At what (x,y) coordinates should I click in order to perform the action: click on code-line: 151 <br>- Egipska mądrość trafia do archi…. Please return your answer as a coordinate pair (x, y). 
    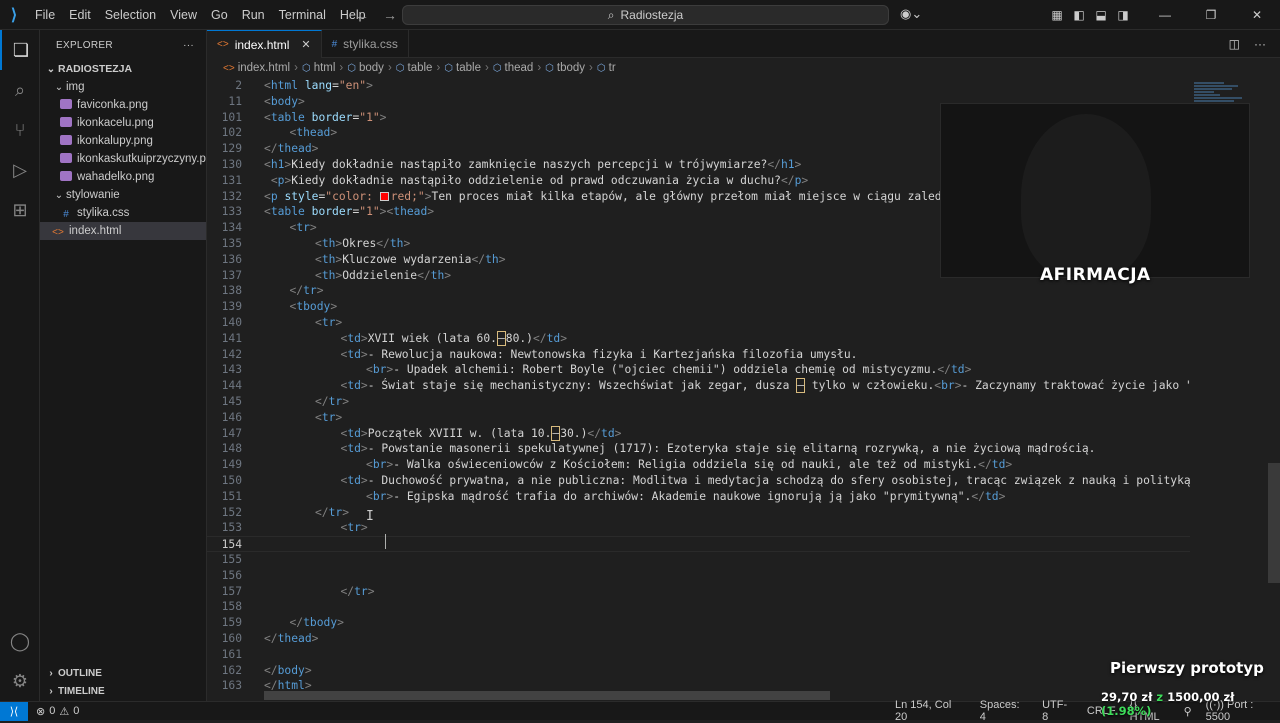
    Looking at the image, I should click on (698, 497).